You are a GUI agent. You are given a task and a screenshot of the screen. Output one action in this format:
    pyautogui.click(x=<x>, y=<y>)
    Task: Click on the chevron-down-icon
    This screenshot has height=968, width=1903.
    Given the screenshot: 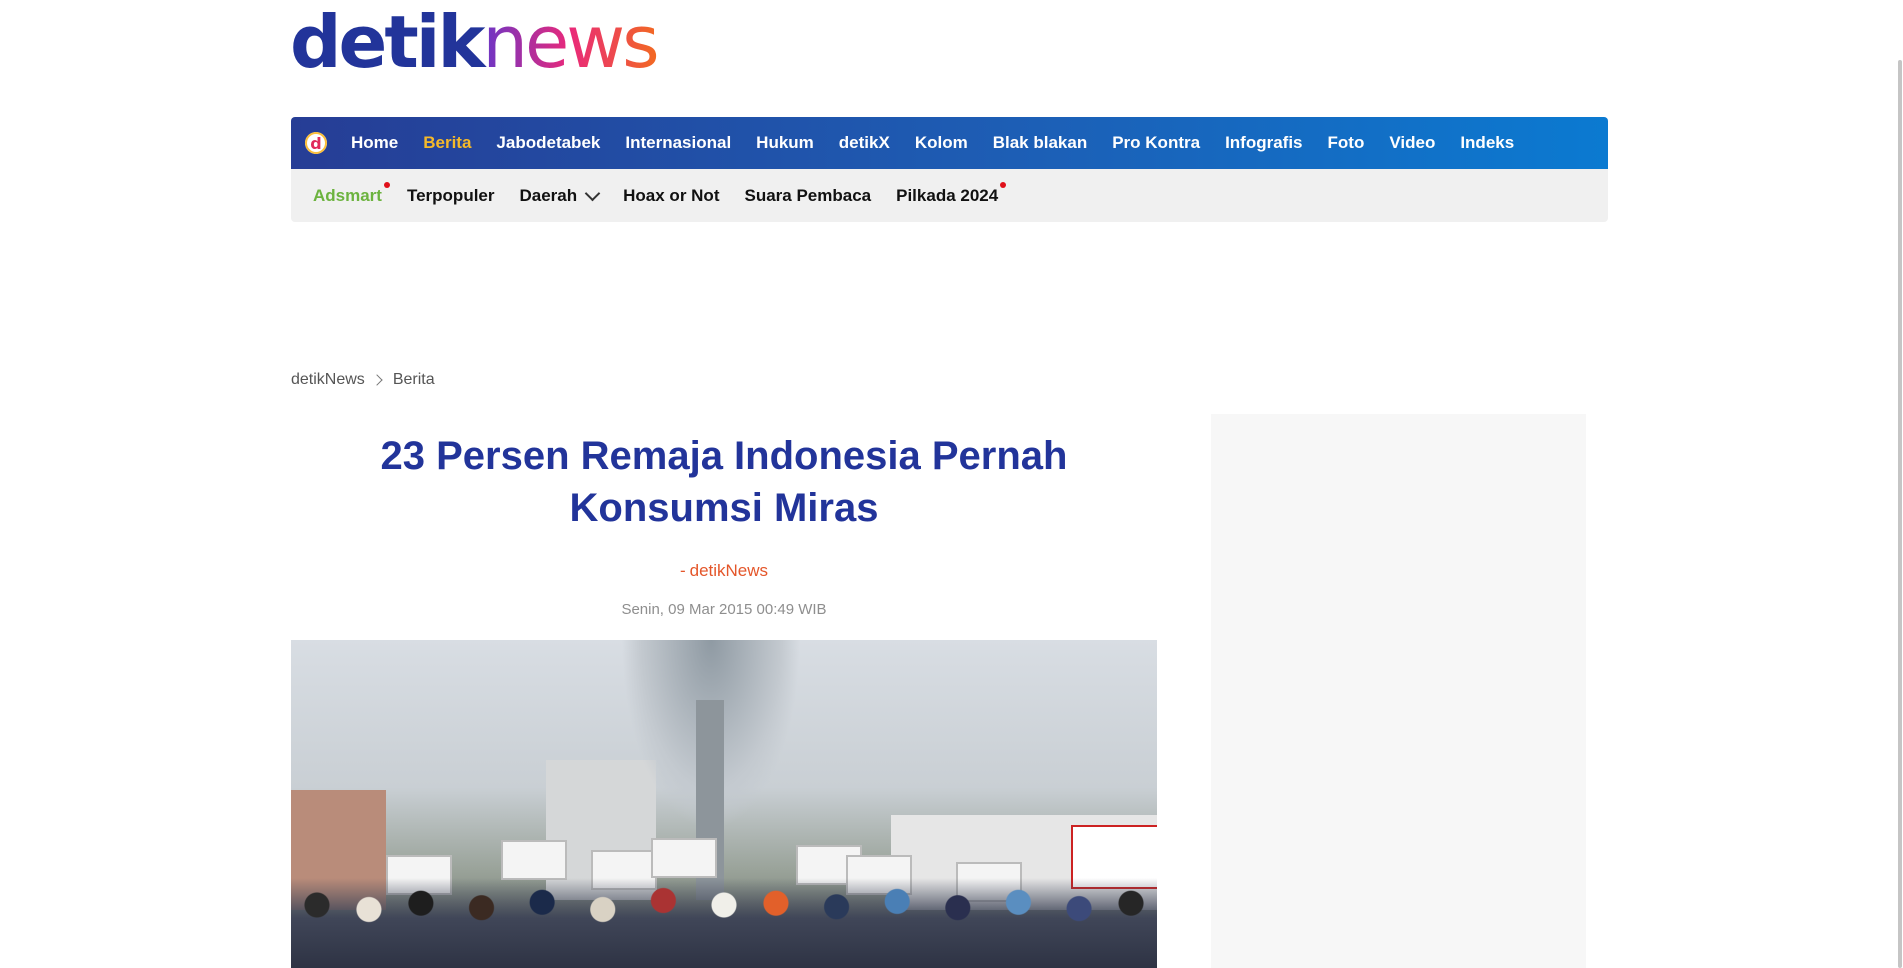 What is the action you would take?
    pyautogui.click(x=592, y=193)
    